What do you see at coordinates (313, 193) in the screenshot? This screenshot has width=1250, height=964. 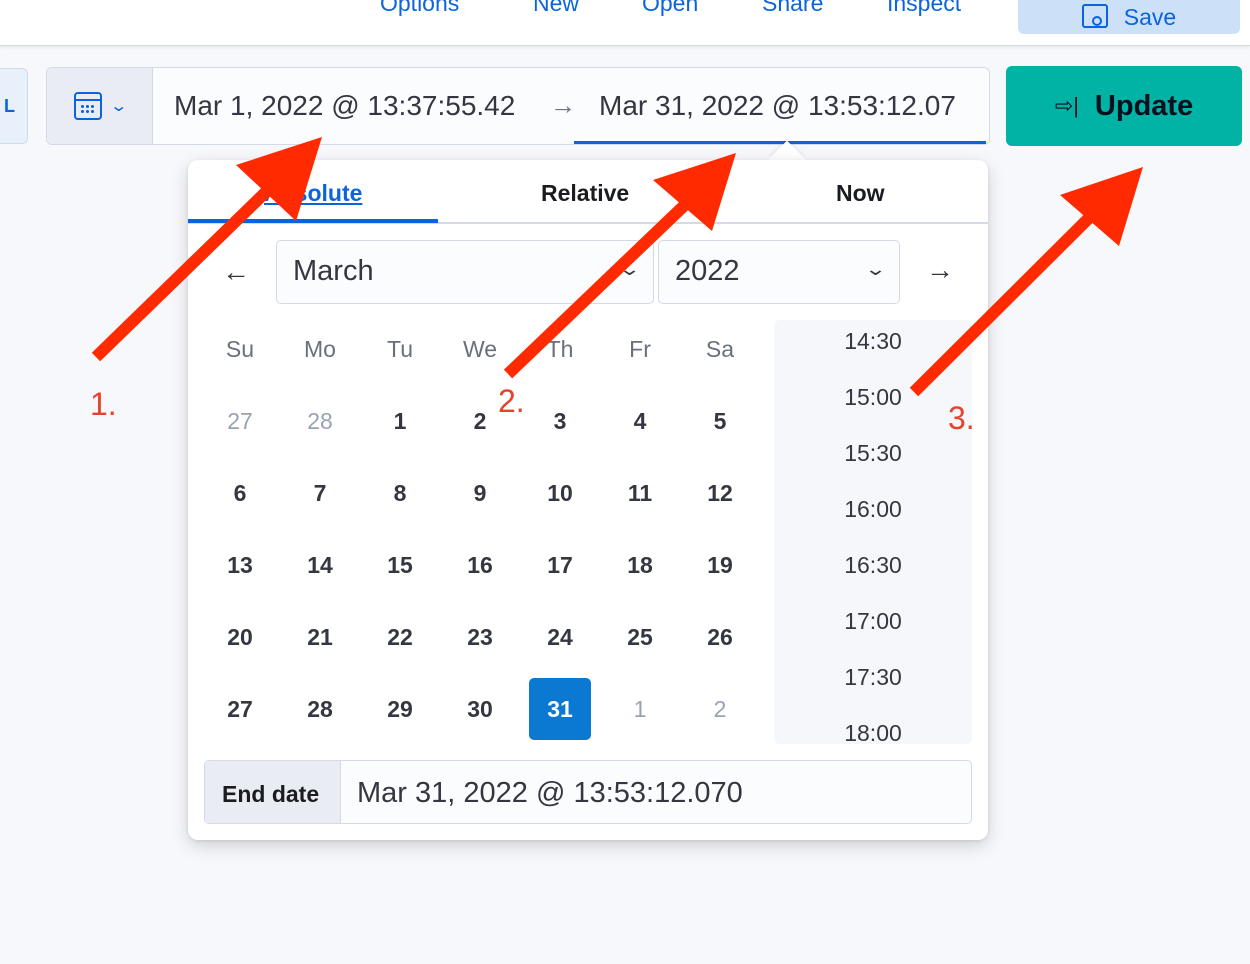 I see `tab-absolute: Absolute` at bounding box center [313, 193].